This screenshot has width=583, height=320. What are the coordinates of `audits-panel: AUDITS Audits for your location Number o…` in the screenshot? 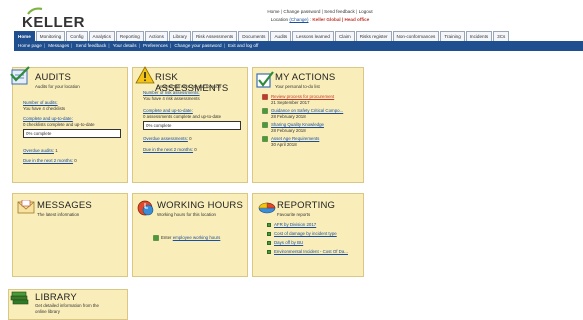 It's located at (69, 124).